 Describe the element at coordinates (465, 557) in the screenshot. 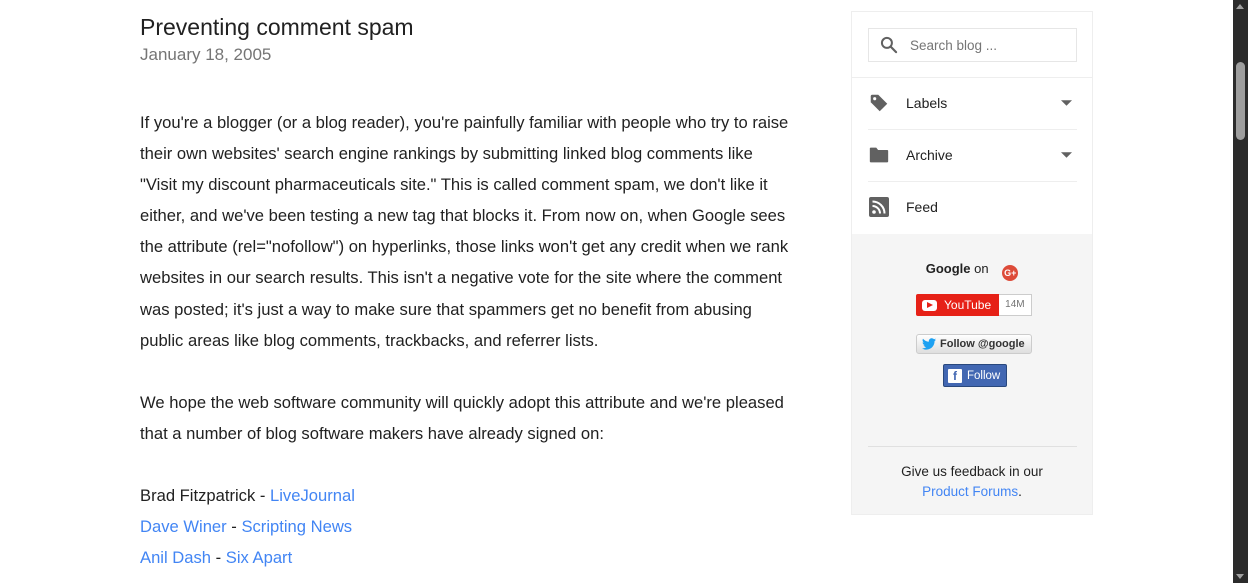

I see `signer-line-3: Anil Dash - Six Apart` at that location.